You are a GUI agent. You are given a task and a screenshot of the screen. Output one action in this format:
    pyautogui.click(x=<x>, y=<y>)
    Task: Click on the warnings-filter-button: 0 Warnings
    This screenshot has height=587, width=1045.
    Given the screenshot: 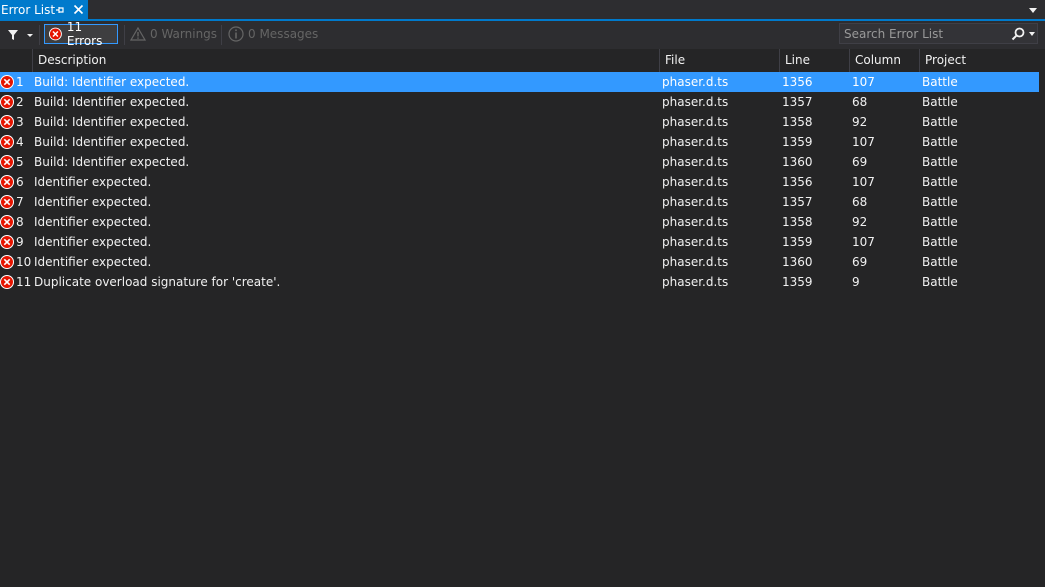 What is the action you would take?
    pyautogui.click(x=173, y=34)
    